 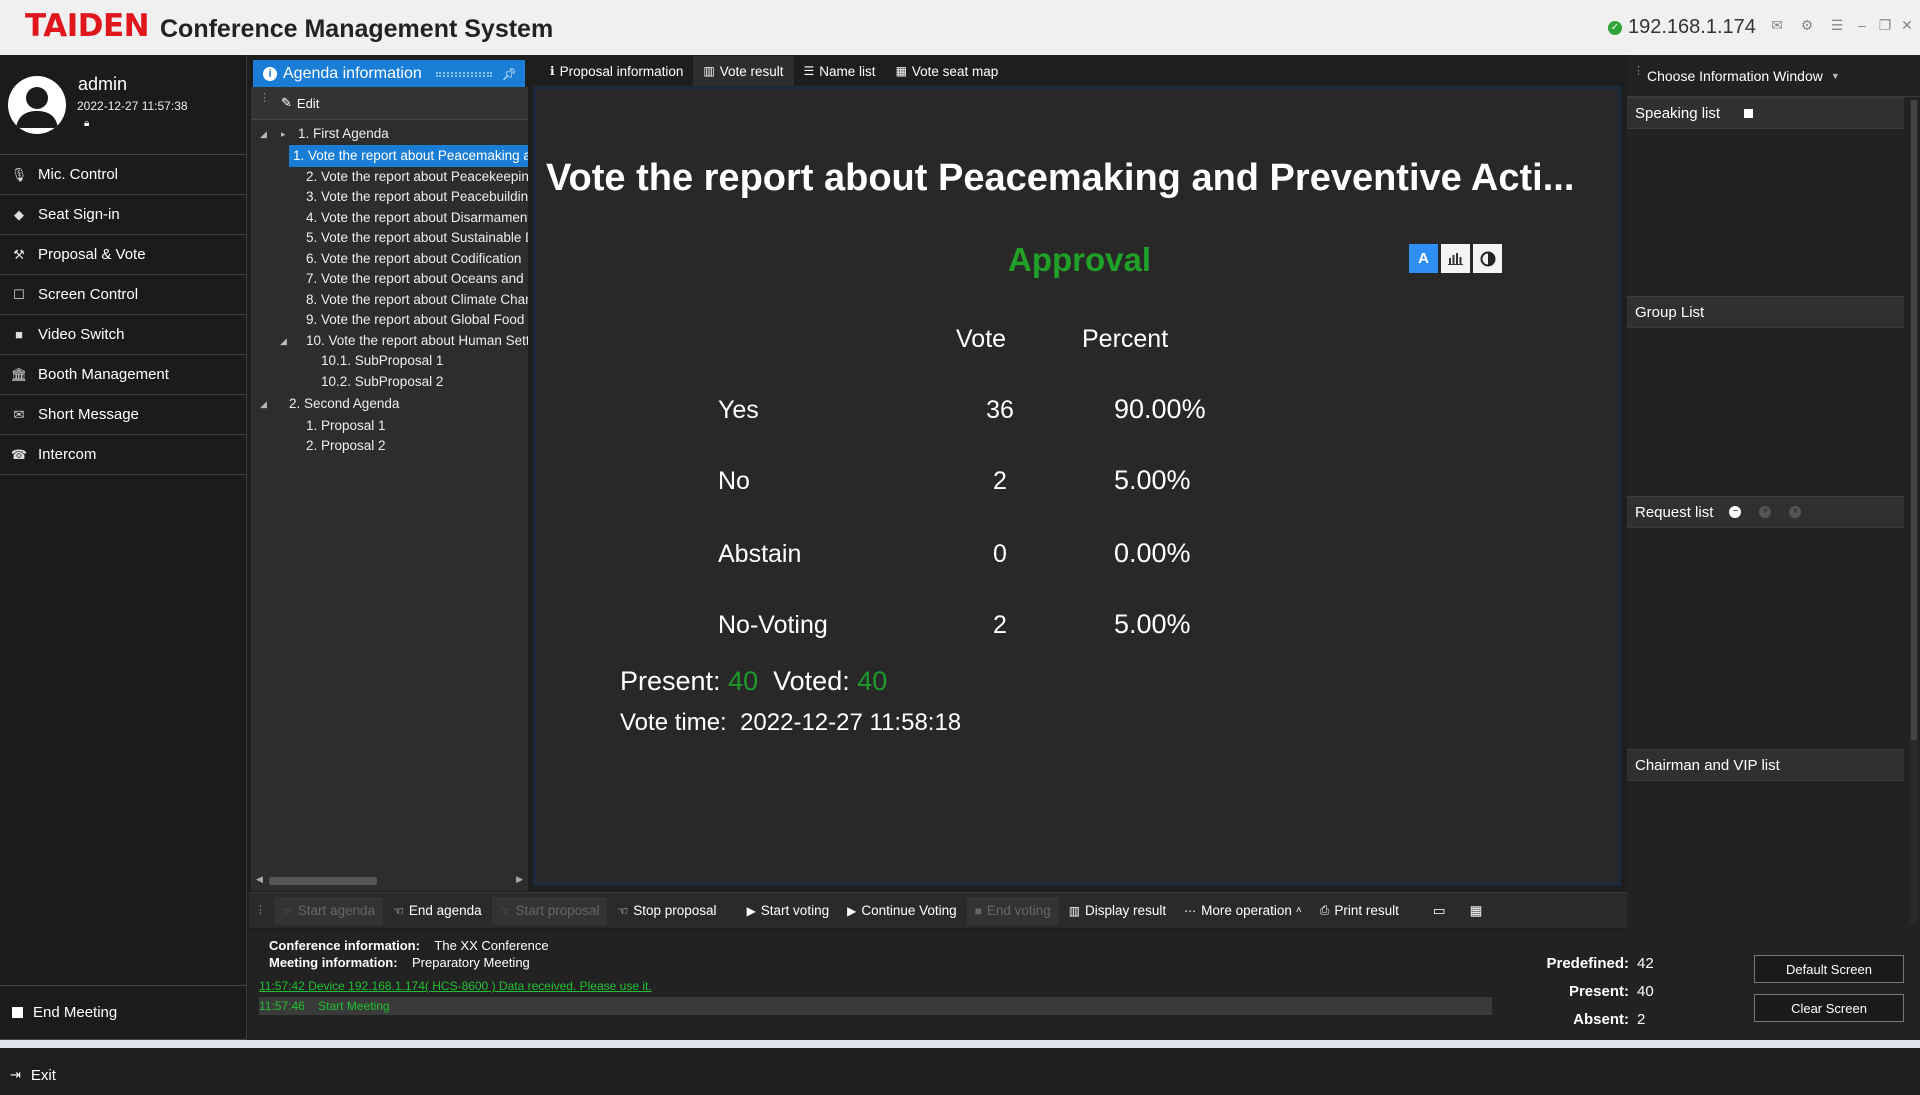 I want to click on bar-chart-view-icon, so click(x=1455, y=258).